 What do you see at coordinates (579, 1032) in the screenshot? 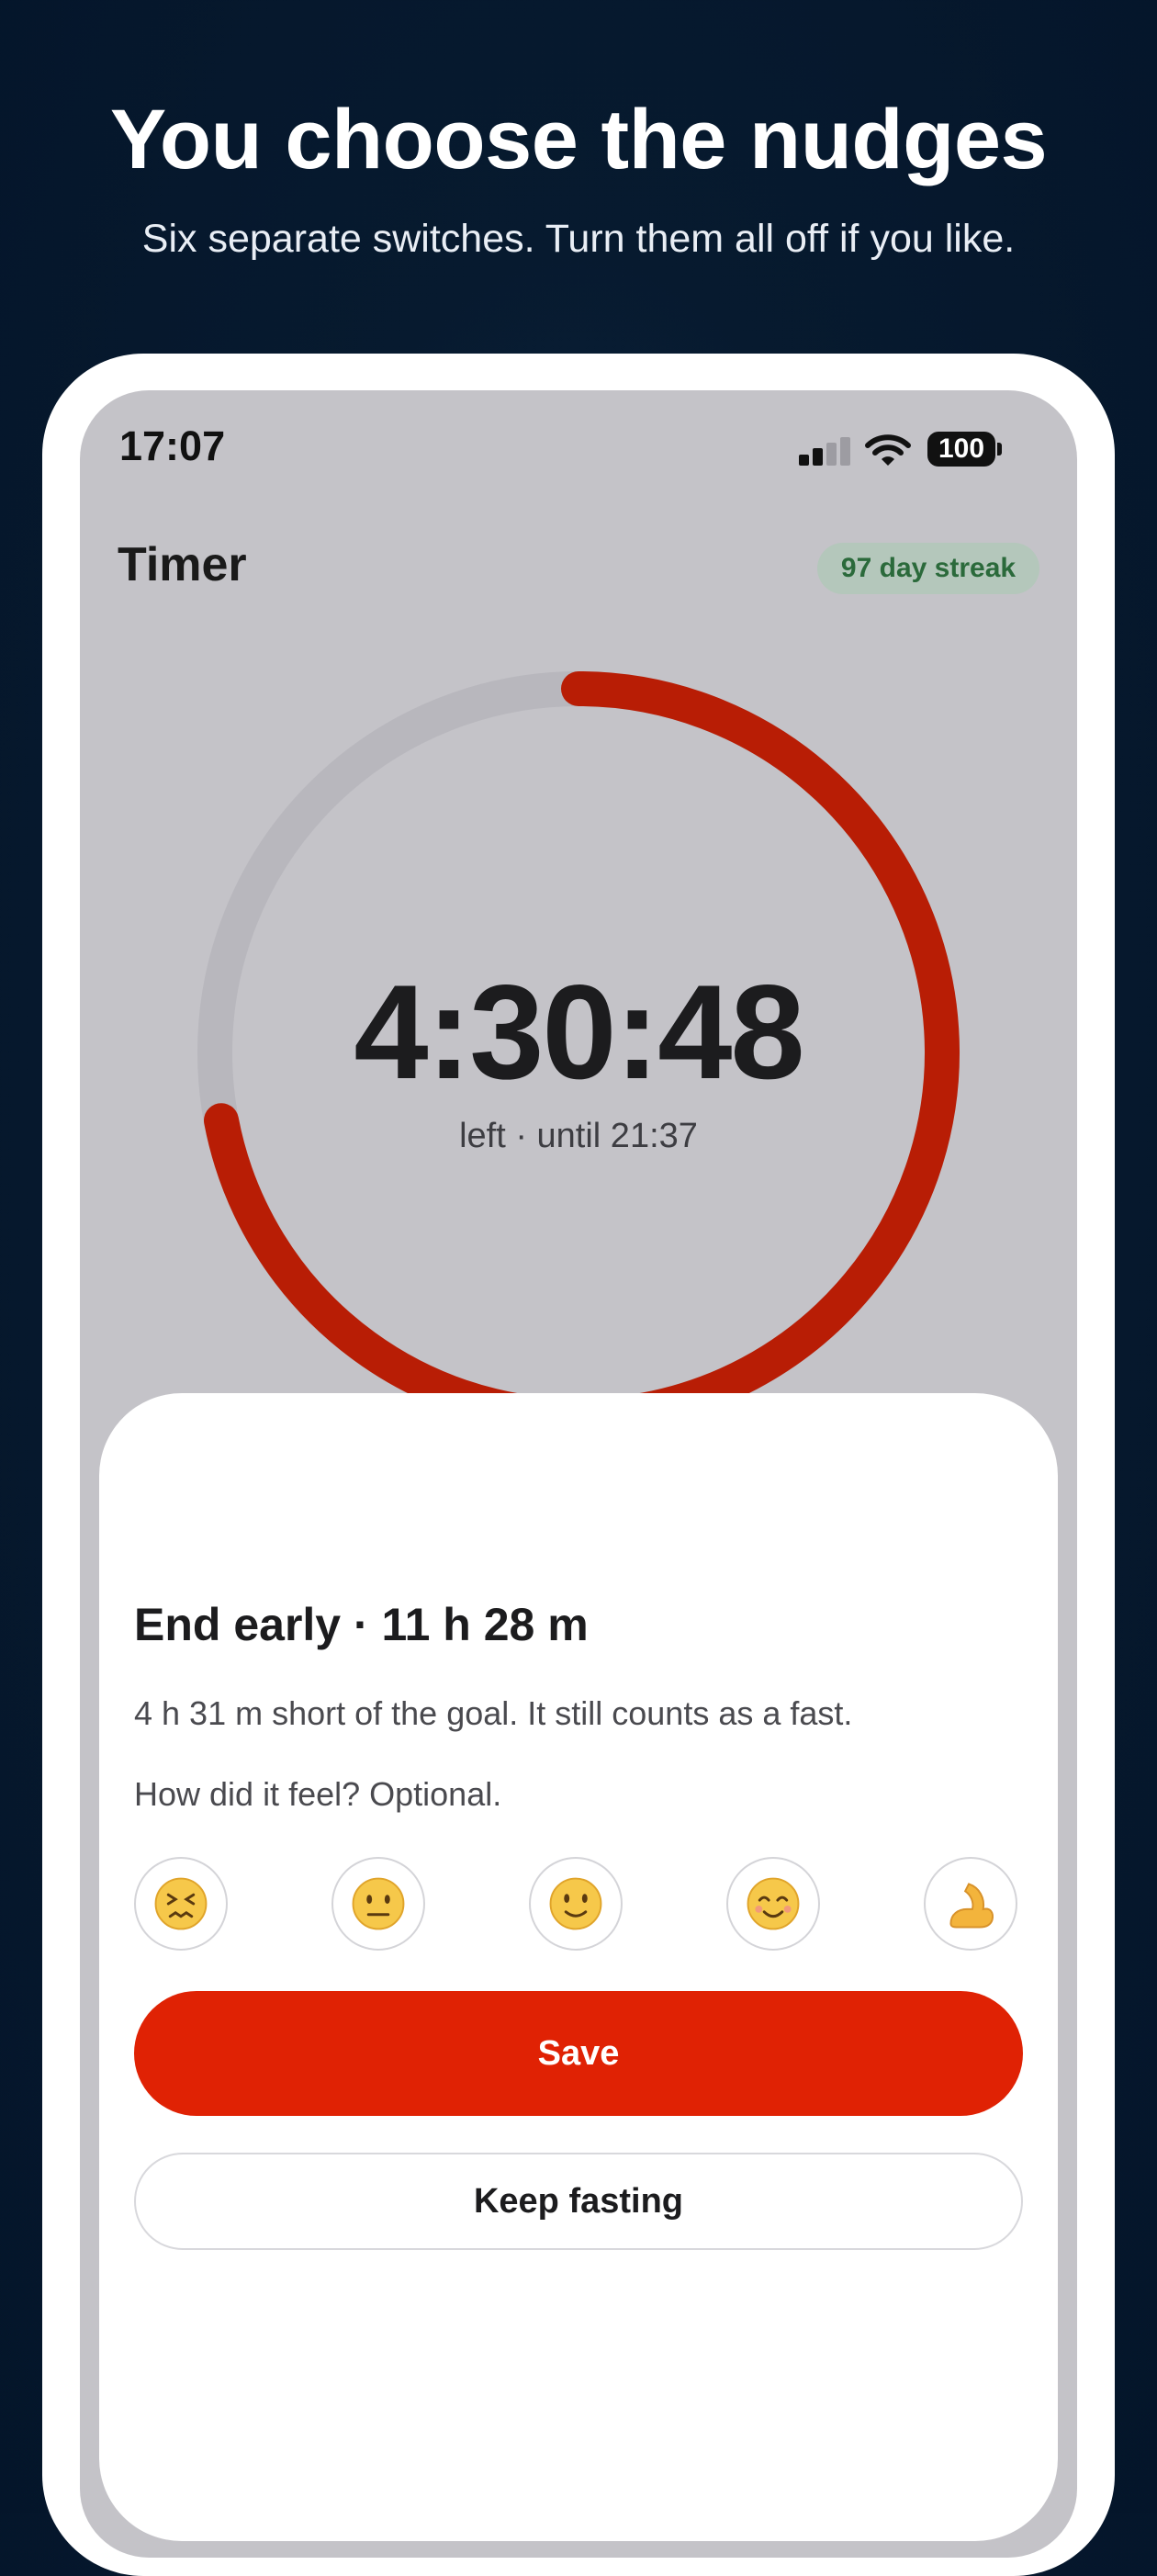
I see `timer-remaining: 4:30:48` at bounding box center [579, 1032].